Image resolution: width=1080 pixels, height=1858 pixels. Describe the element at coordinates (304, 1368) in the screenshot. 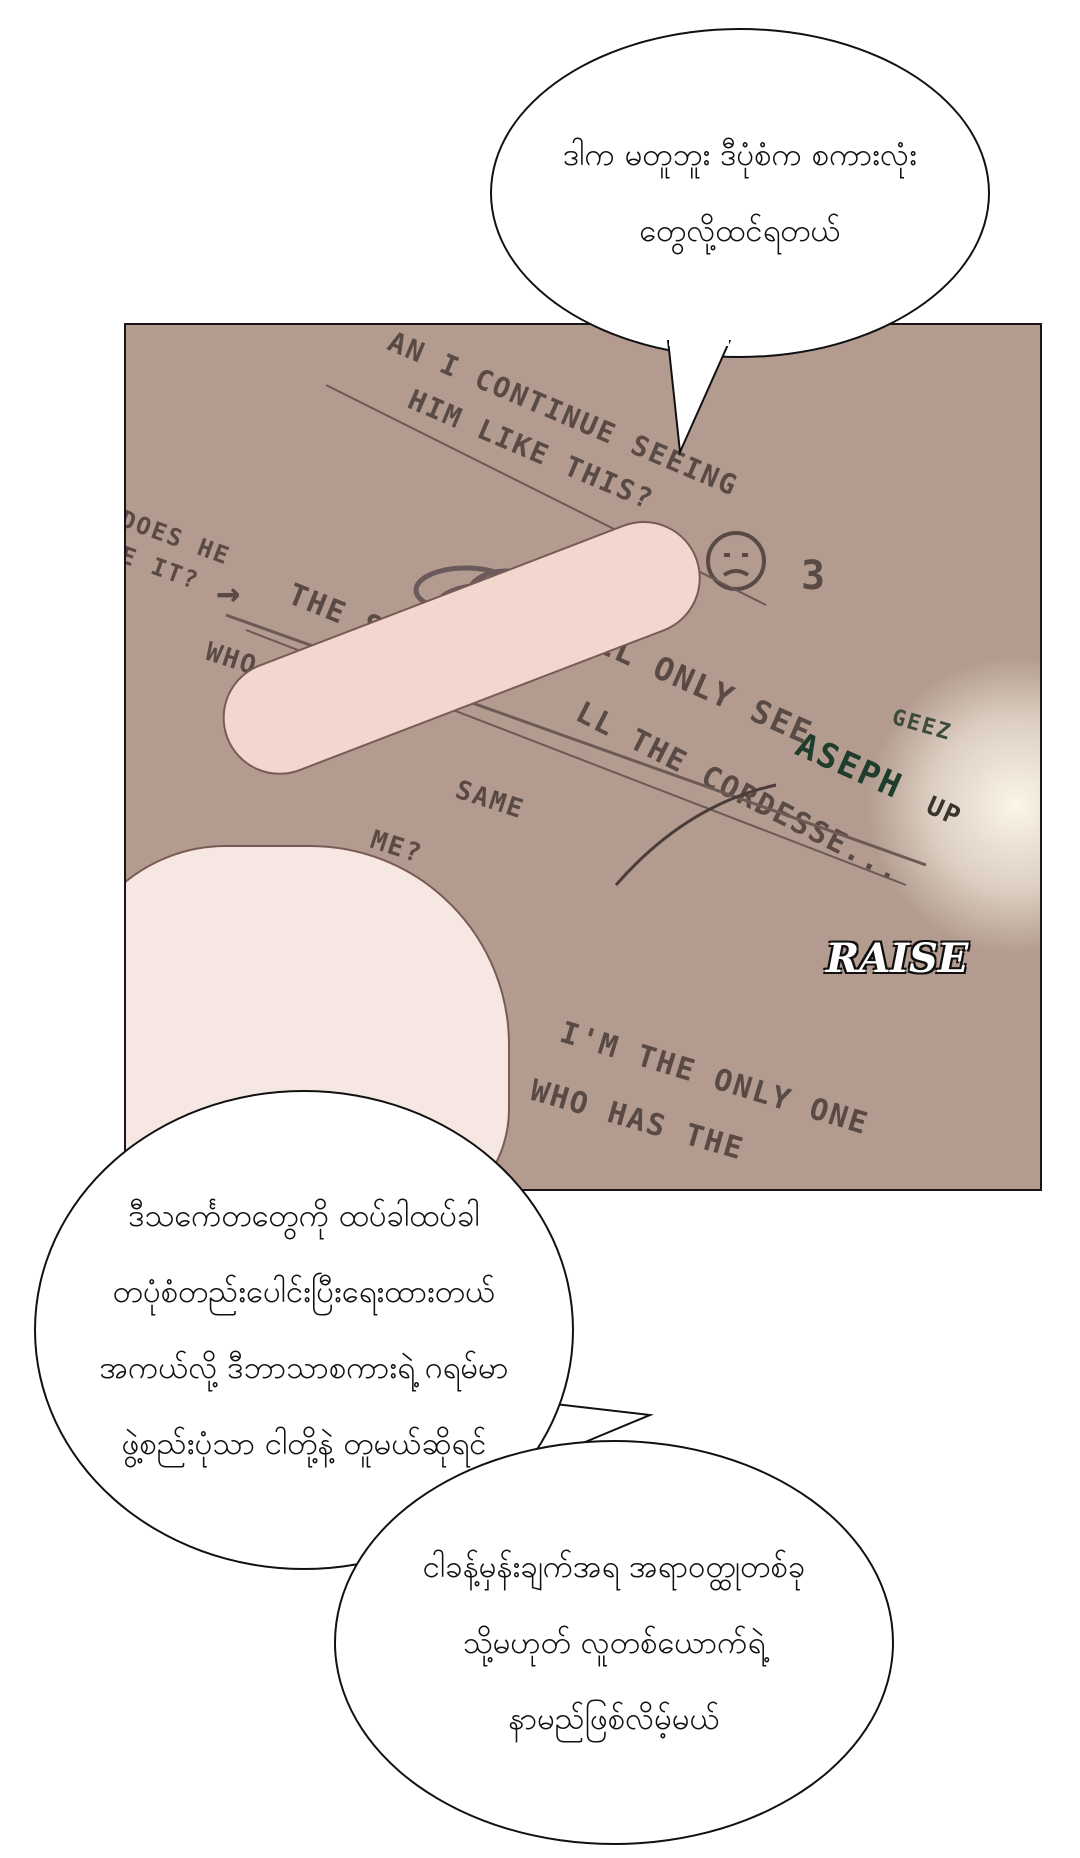

I see `bubble-middle-line-3: အကယ်လို့ ဒီဘာသာစကားရဲ့ ဂရမ်မာ` at that location.